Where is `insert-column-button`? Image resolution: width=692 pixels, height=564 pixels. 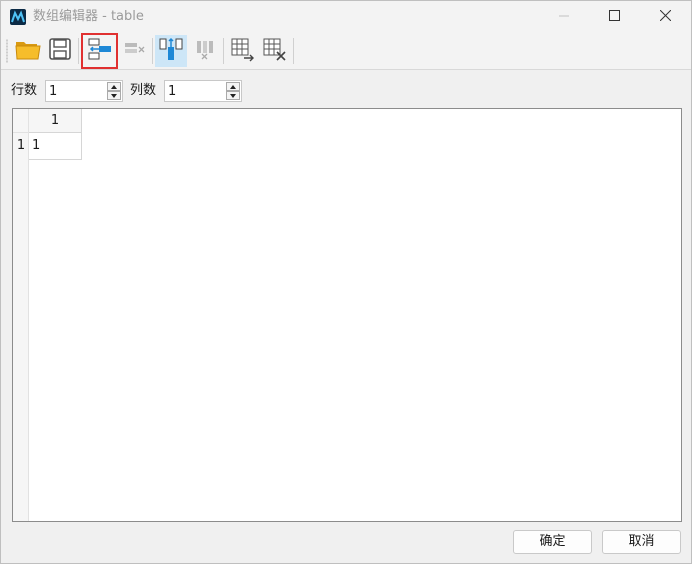 insert-column-button is located at coordinates (171, 51).